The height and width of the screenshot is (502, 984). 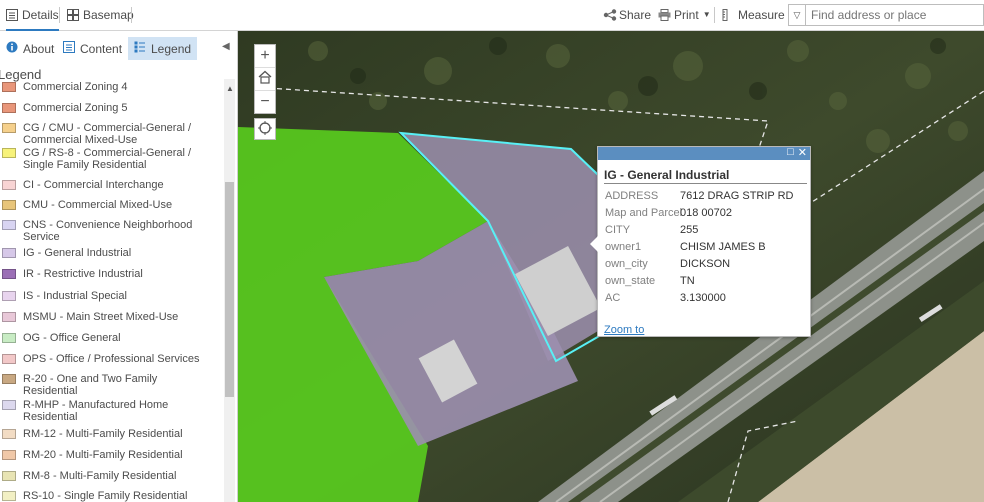 What do you see at coordinates (77, 253) in the screenshot?
I see `legend-label: IG - General Industrial` at bounding box center [77, 253].